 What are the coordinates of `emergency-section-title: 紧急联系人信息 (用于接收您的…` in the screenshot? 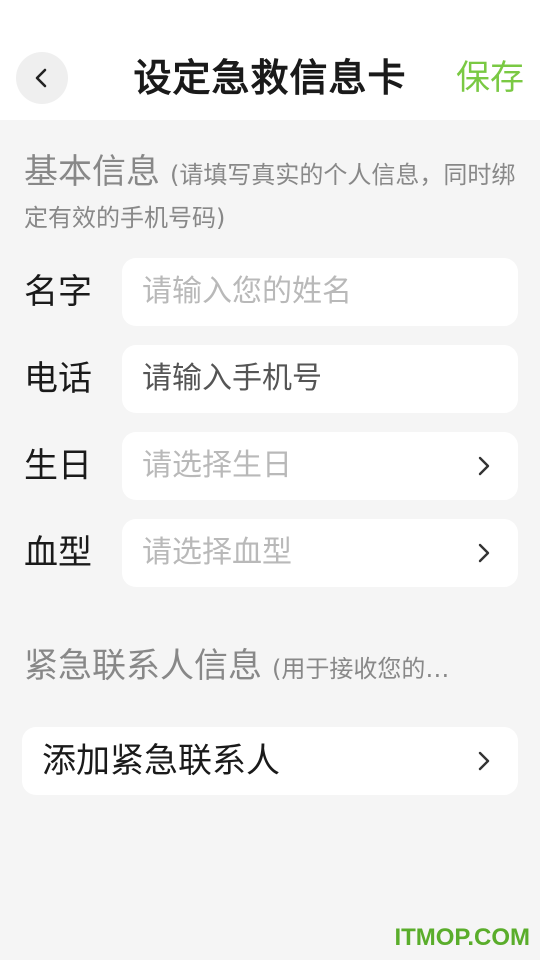 It's located at (272, 669).